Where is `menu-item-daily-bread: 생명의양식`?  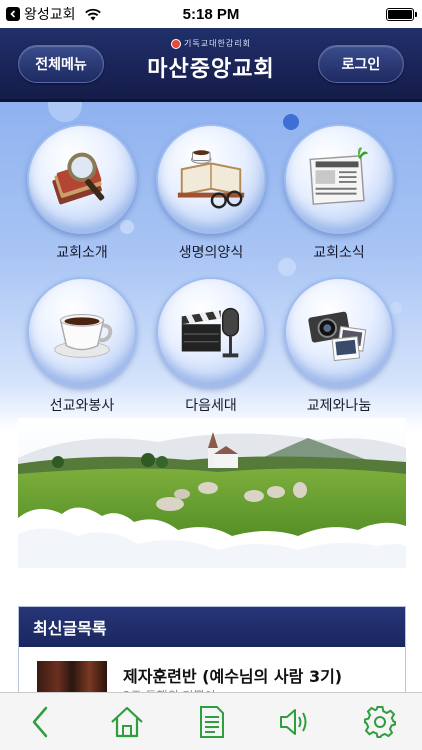
menu-item-daily-bread: 생명의양식 is located at coordinates (211, 199).